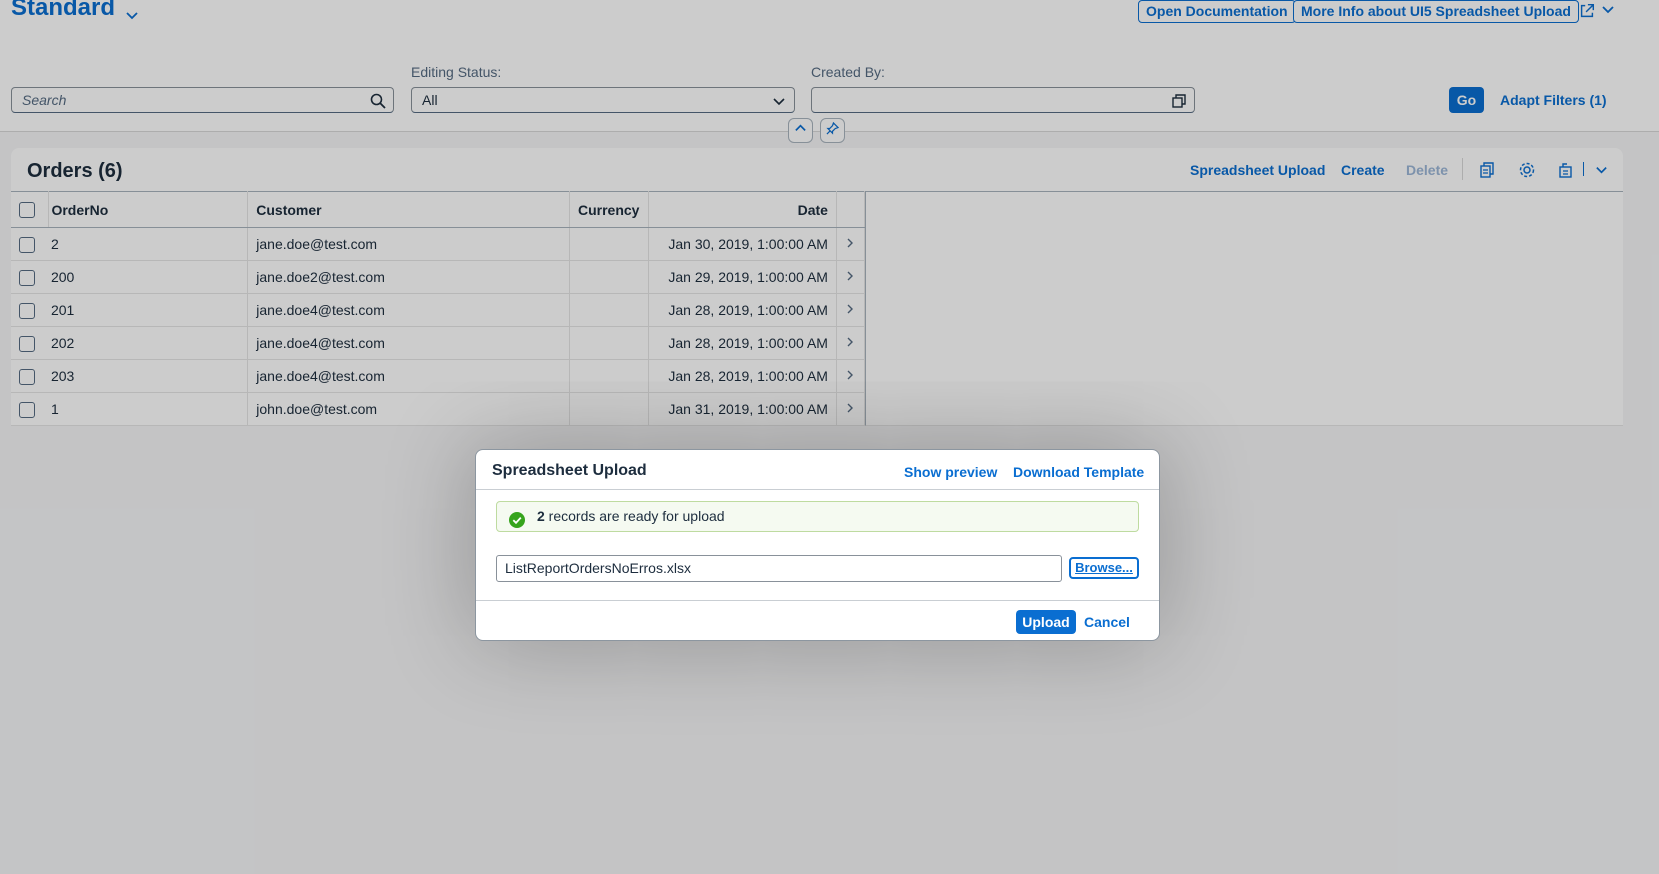  What do you see at coordinates (817, 516) in the screenshot?
I see `success-message-strip: 2 records are ready for upload` at bounding box center [817, 516].